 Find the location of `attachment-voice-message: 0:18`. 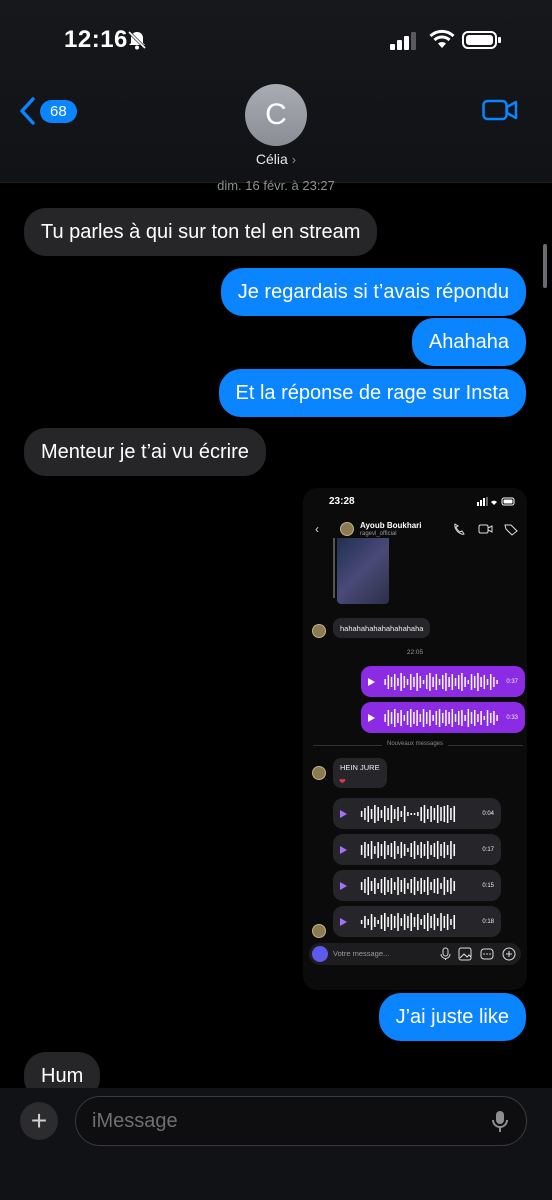

attachment-voice-message: 0:18 is located at coordinates (417, 921).